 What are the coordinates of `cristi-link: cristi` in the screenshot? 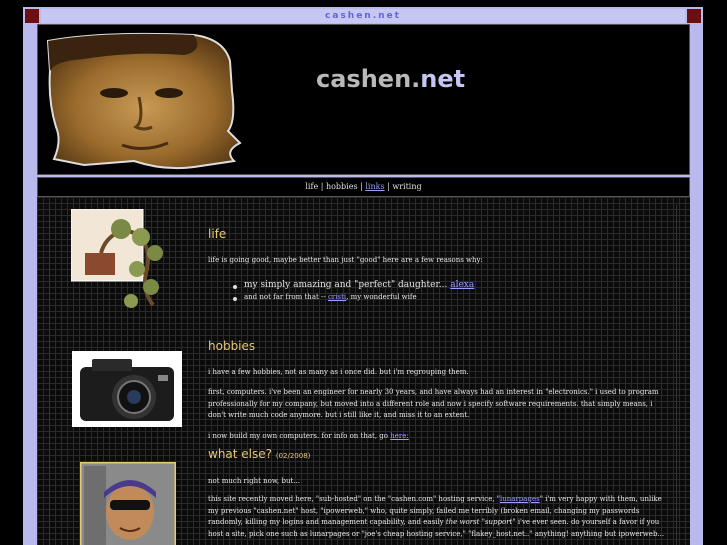 It's located at (337, 297).